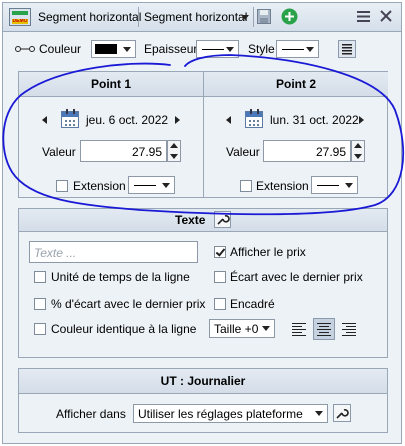 The height and width of the screenshot is (446, 405). What do you see at coordinates (111, 84) in the screenshot?
I see `point1-header: Point 1` at bounding box center [111, 84].